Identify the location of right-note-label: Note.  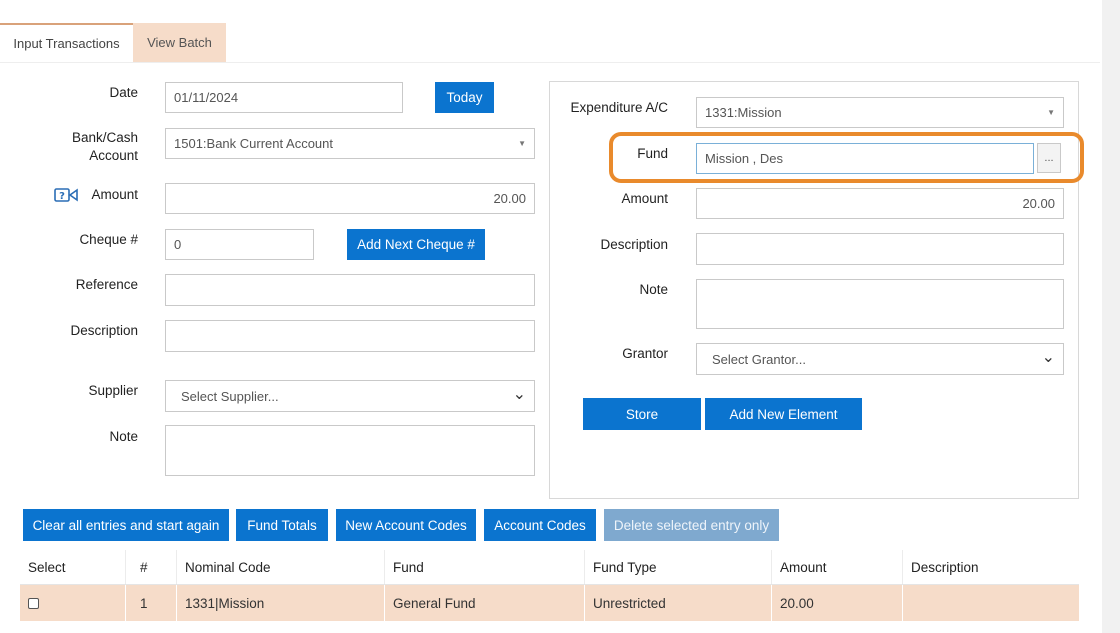
(653, 289).